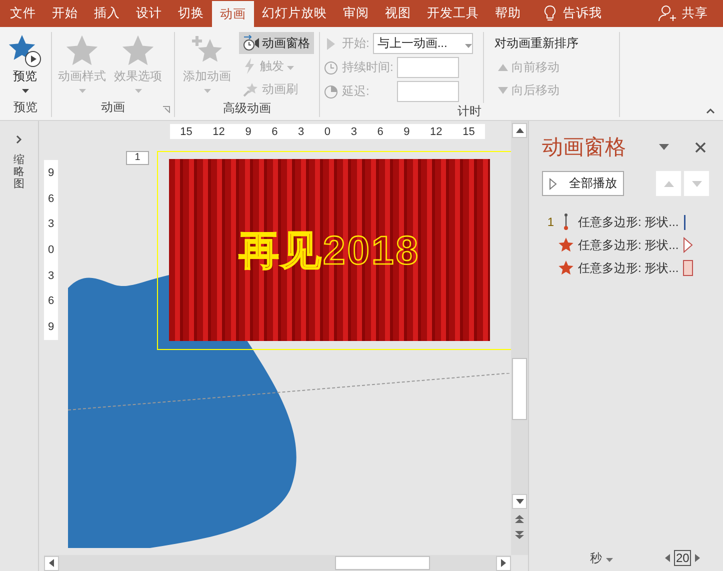 This screenshot has width=723, height=571. I want to click on dialog-launcher-icon, so click(166, 109).